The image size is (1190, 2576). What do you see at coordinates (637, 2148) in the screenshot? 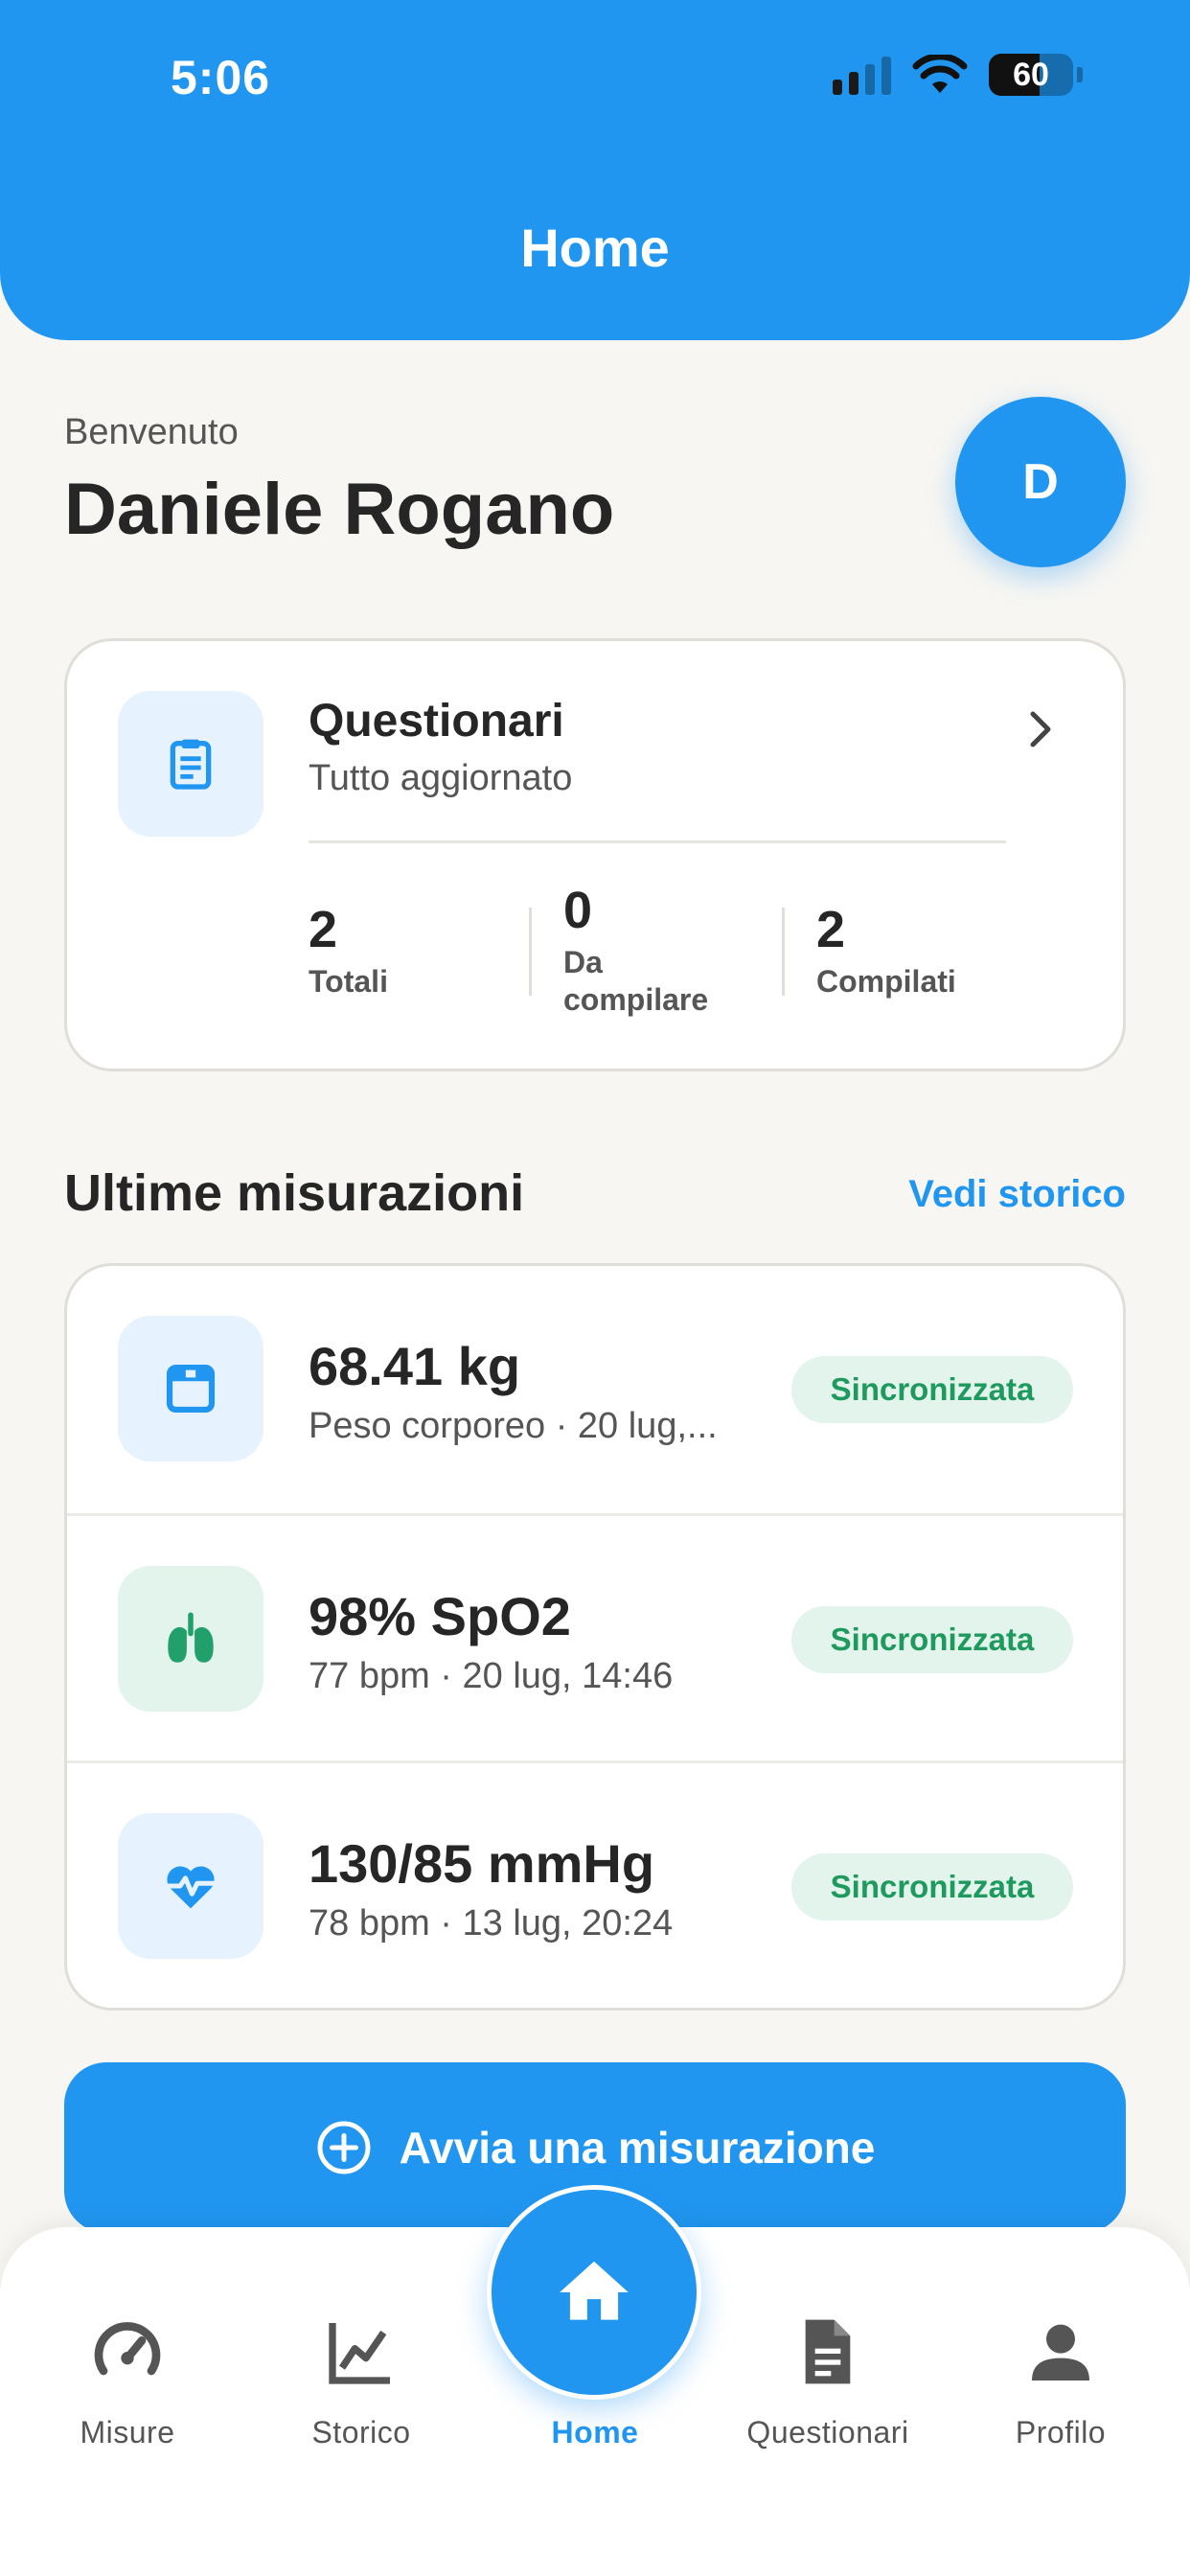
I see `start-measurement-label: Avvia una misurazione` at bounding box center [637, 2148].